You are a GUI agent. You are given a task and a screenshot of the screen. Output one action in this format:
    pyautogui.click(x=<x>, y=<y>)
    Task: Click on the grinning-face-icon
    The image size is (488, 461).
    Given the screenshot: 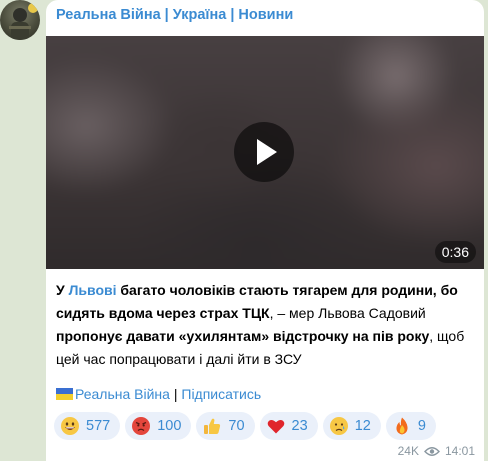 What is the action you would take?
    pyautogui.click(x=70, y=426)
    